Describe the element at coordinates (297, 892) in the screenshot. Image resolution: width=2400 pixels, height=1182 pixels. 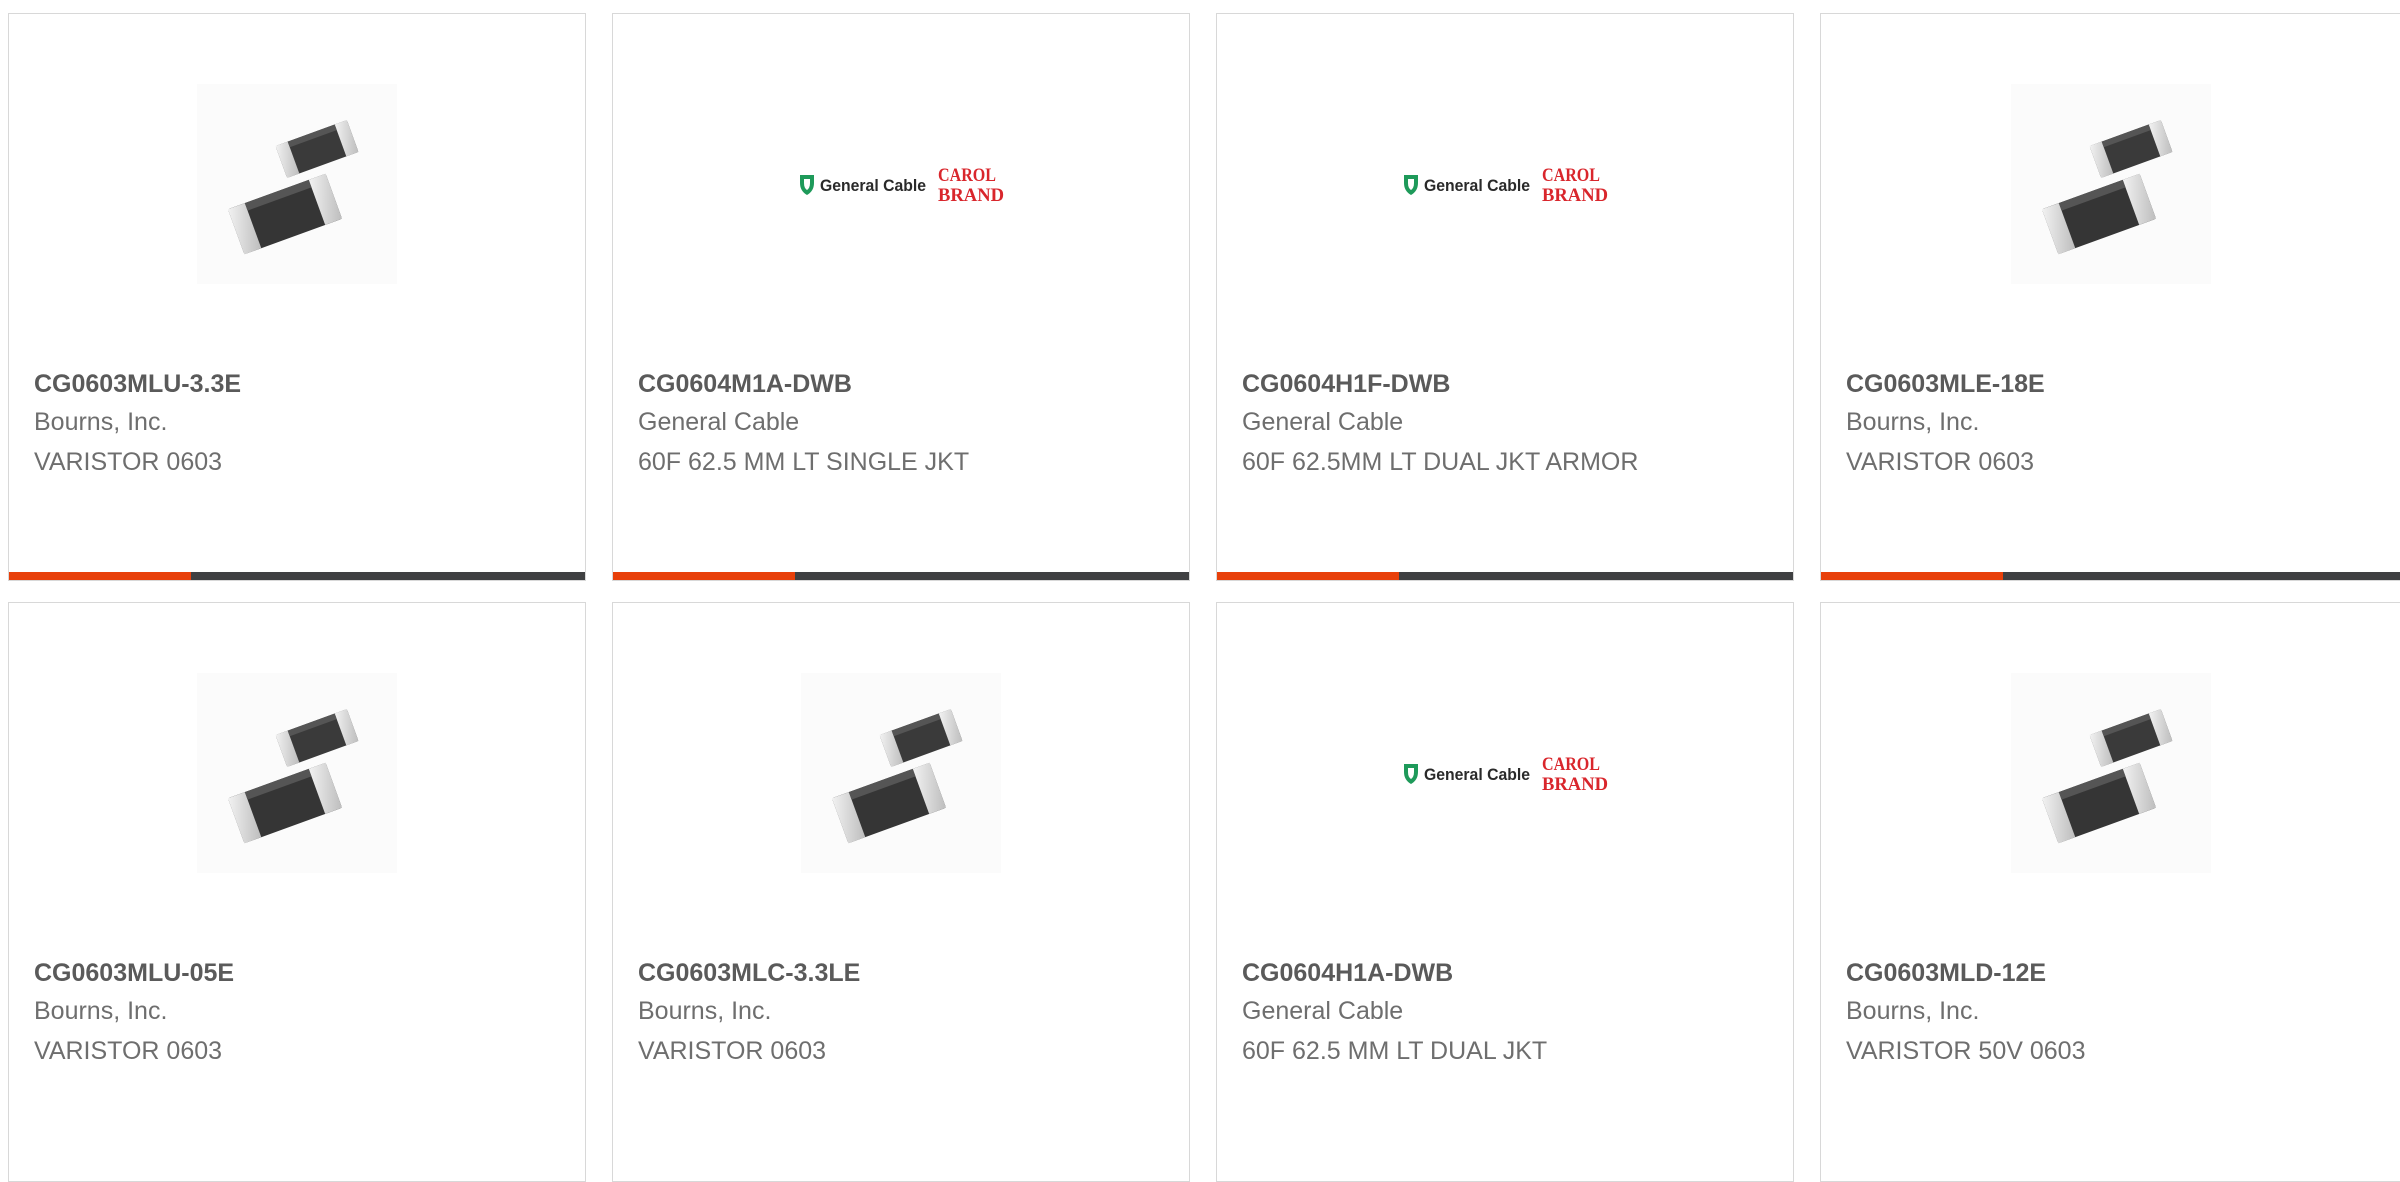
I see `product-card: CG0603MLU-05E Bourns, Inc. VARISTOR 0603` at that location.